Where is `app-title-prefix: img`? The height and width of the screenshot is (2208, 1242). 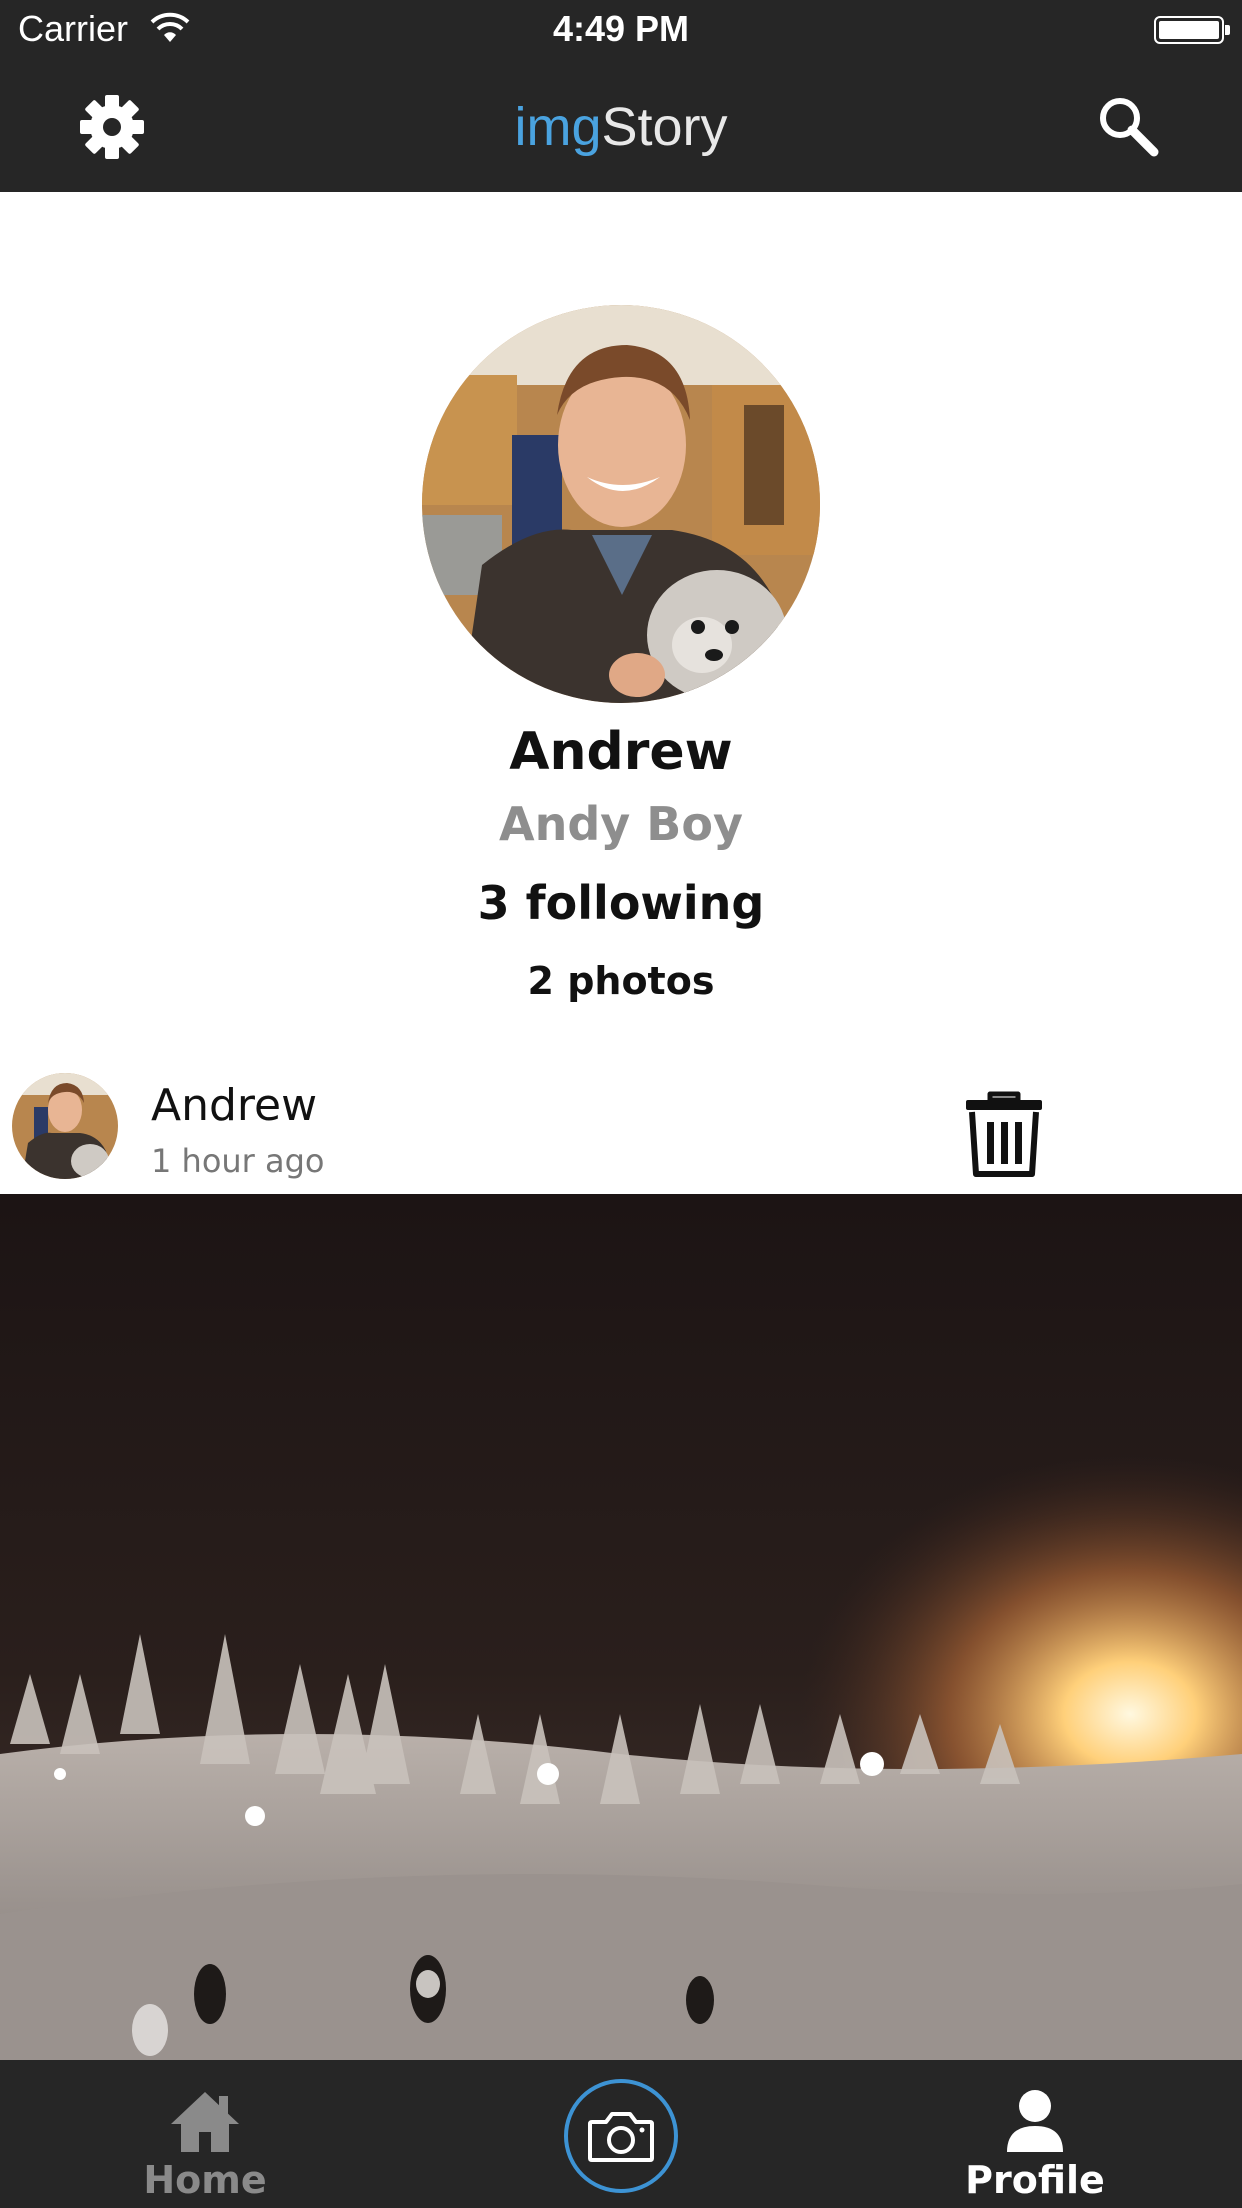
app-title-prefix: img is located at coordinates (558, 127).